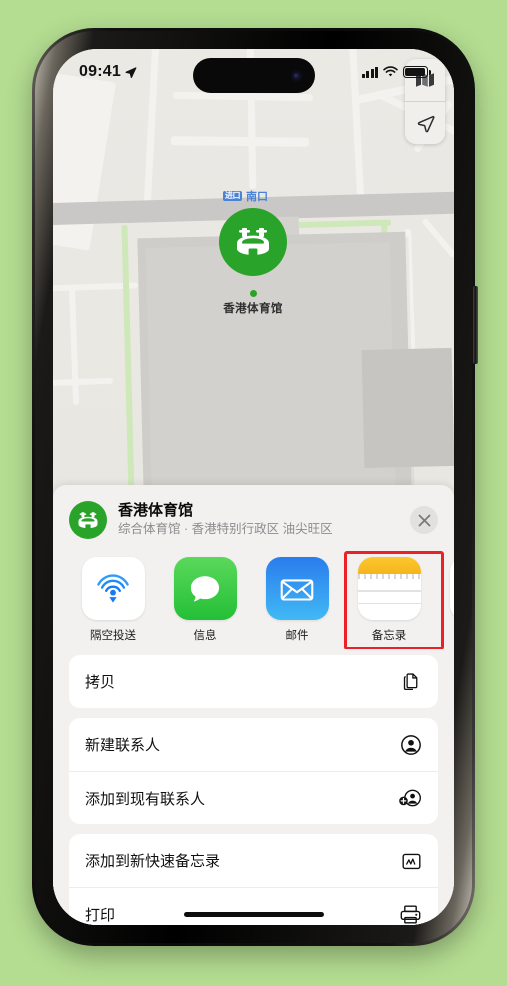  I want to click on close-button, so click(424, 520).